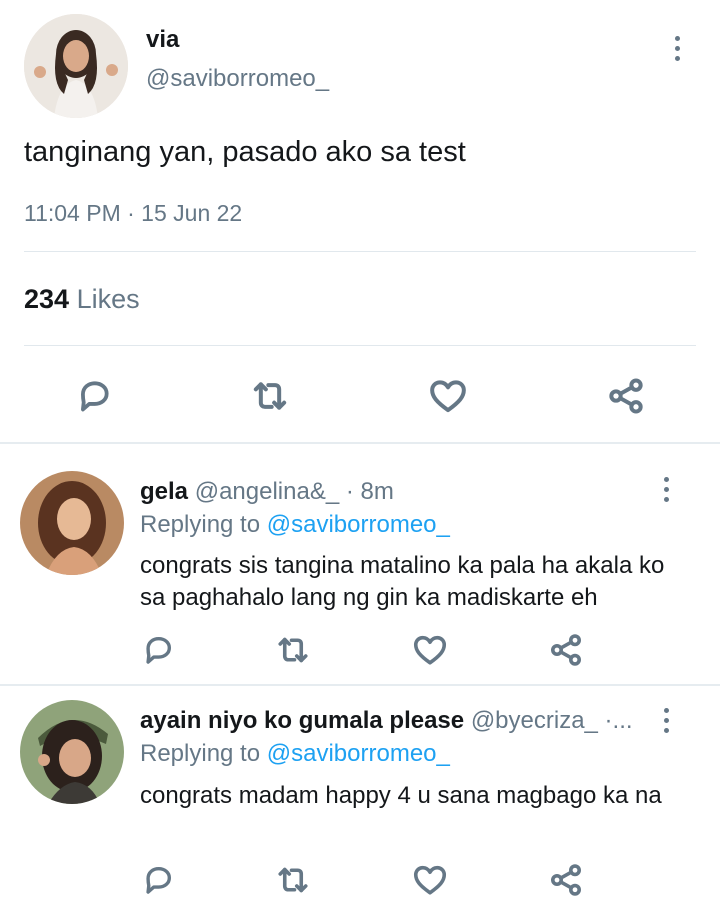  Describe the element at coordinates (360, 443) in the screenshot. I see `section-divider` at that location.